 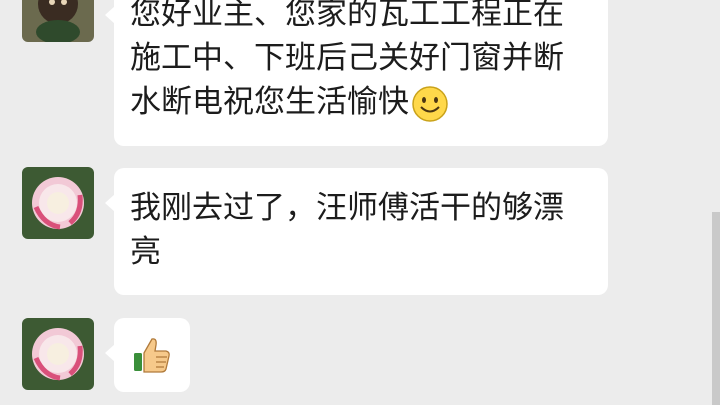 I want to click on avatar-contact-icon, so click(x=58, y=21).